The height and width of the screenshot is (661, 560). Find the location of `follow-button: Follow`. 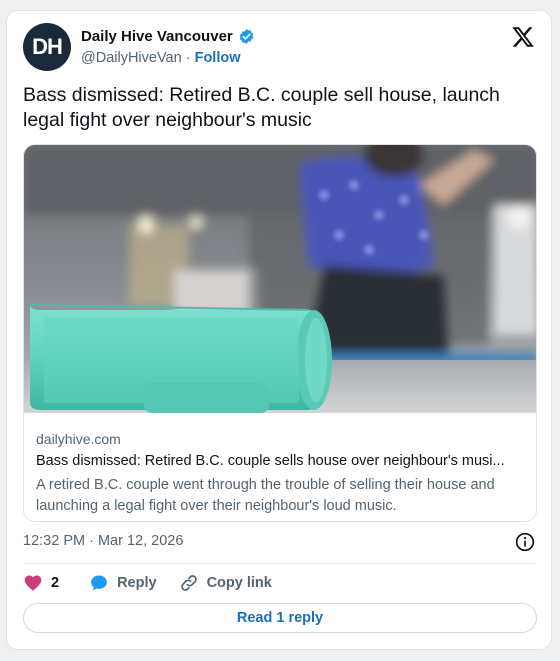

follow-button: Follow is located at coordinates (218, 58).